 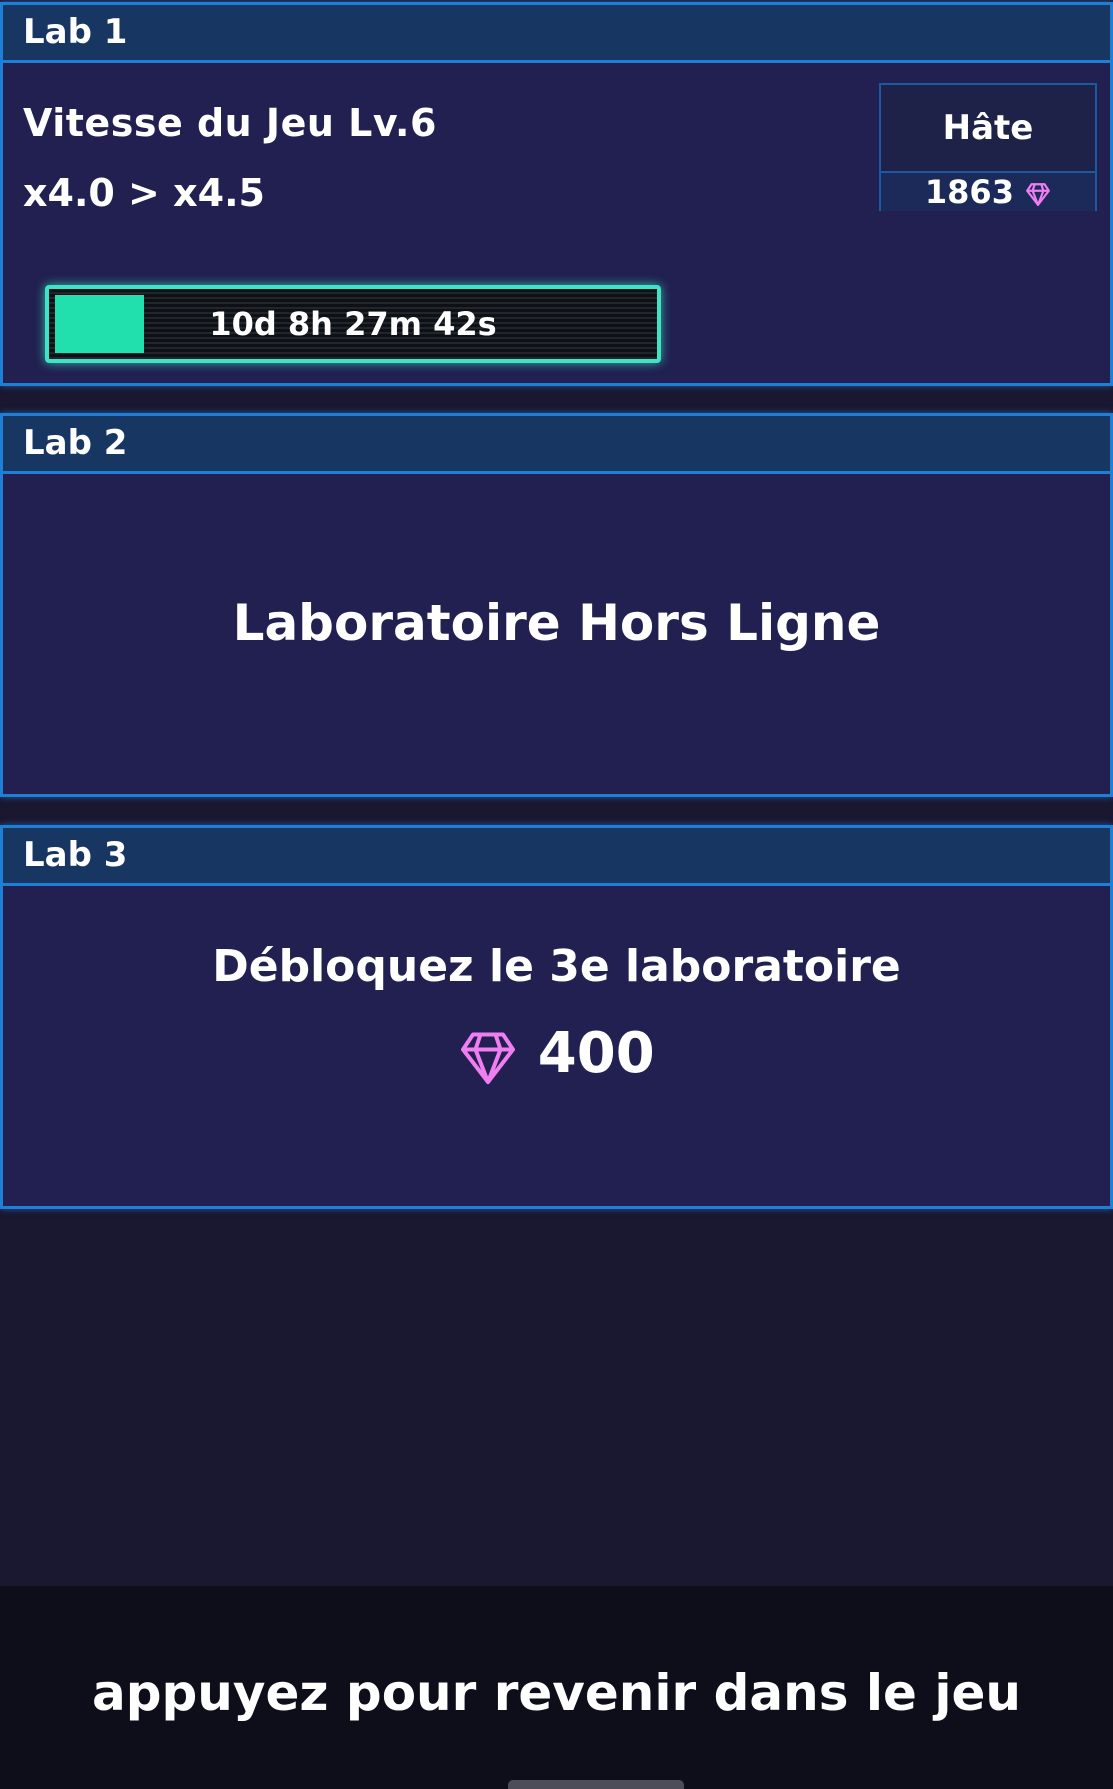 What do you see at coordinates (556, 34) in the screenshot?
I see `lab-1-title: Lab 1` at bounding box center [556, 34].